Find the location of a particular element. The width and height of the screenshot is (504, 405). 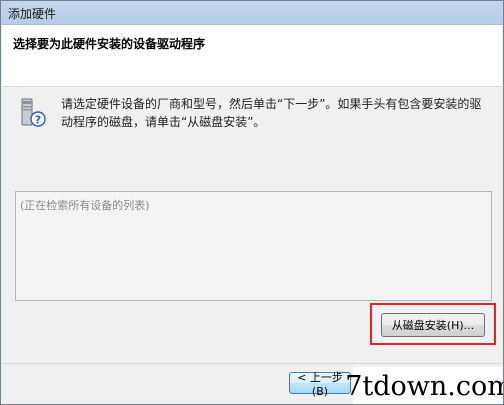

hardware-help-icon: ? is located at coordinates (32, 113).